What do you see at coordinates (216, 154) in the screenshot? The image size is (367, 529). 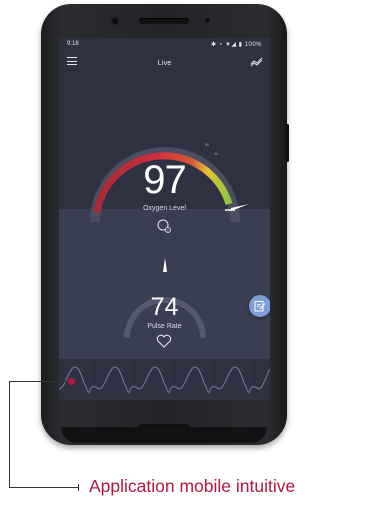 I see `svg-text: 90` at bounding box center [216, 154].